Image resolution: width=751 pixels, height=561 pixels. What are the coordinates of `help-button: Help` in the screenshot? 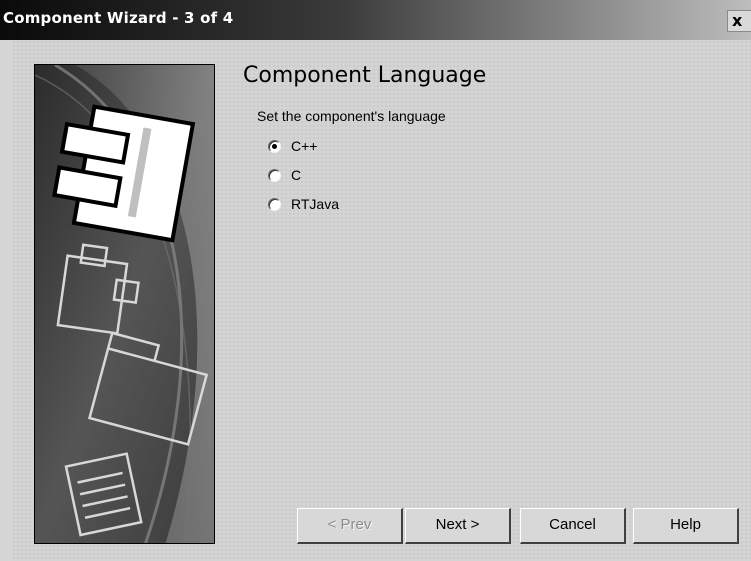 It's located at (686, 526).